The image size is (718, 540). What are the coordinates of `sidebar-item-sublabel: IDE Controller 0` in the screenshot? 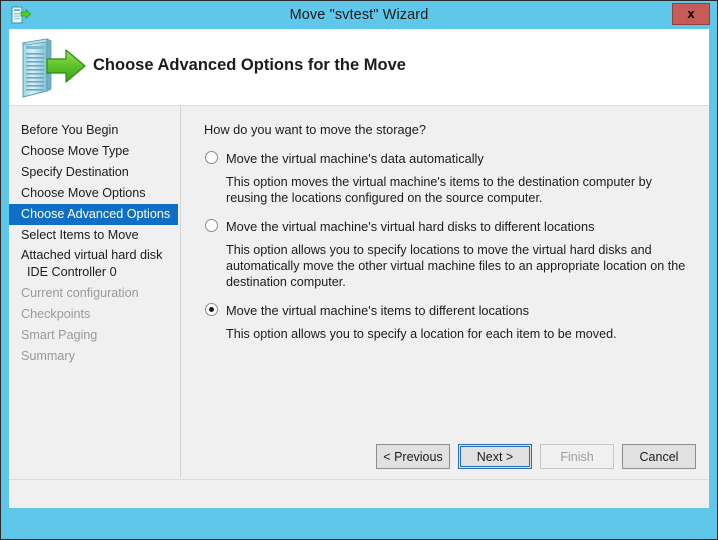 It's located at (72, 272).